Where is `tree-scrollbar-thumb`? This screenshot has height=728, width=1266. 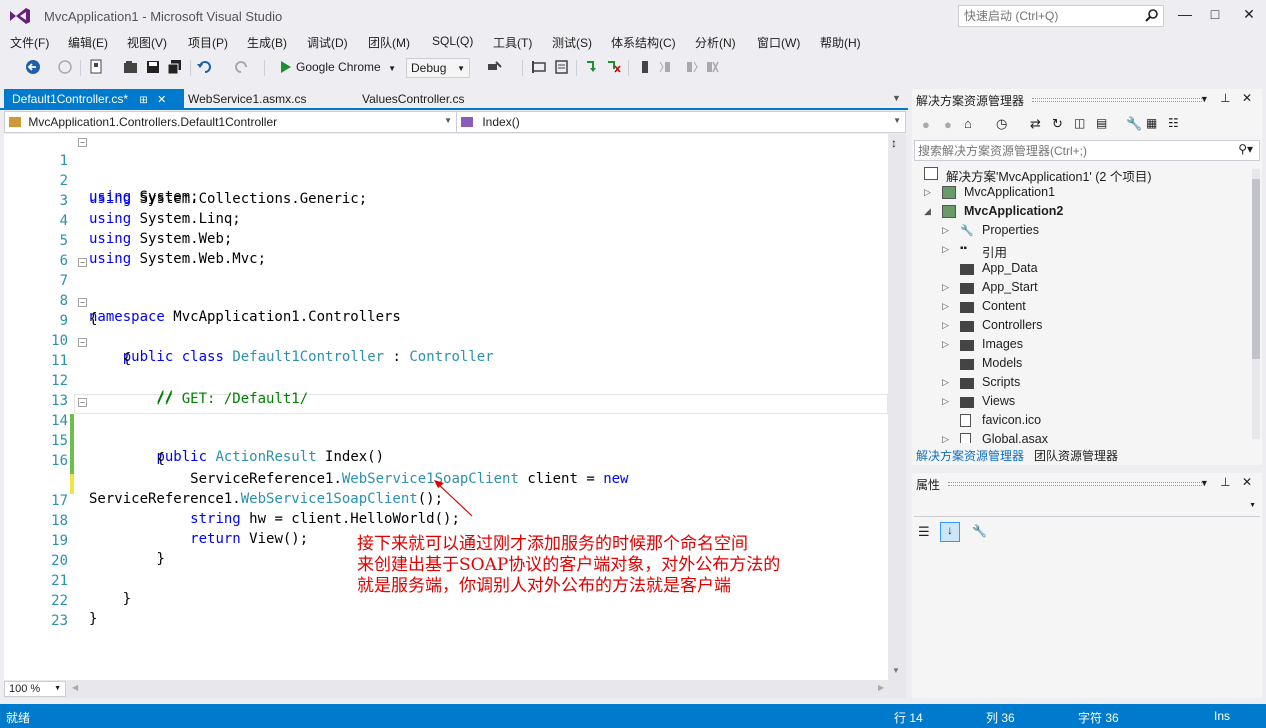 tree-scrollbar-thumb is located at coordinates (1256, 269).